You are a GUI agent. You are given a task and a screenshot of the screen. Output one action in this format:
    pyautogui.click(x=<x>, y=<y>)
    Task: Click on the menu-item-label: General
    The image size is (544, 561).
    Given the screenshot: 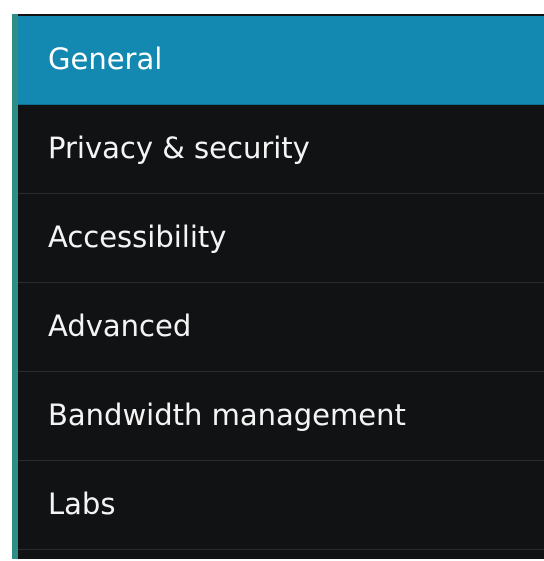 What is the action you would take?
    pyautogui.click(x=105, y=58)
    